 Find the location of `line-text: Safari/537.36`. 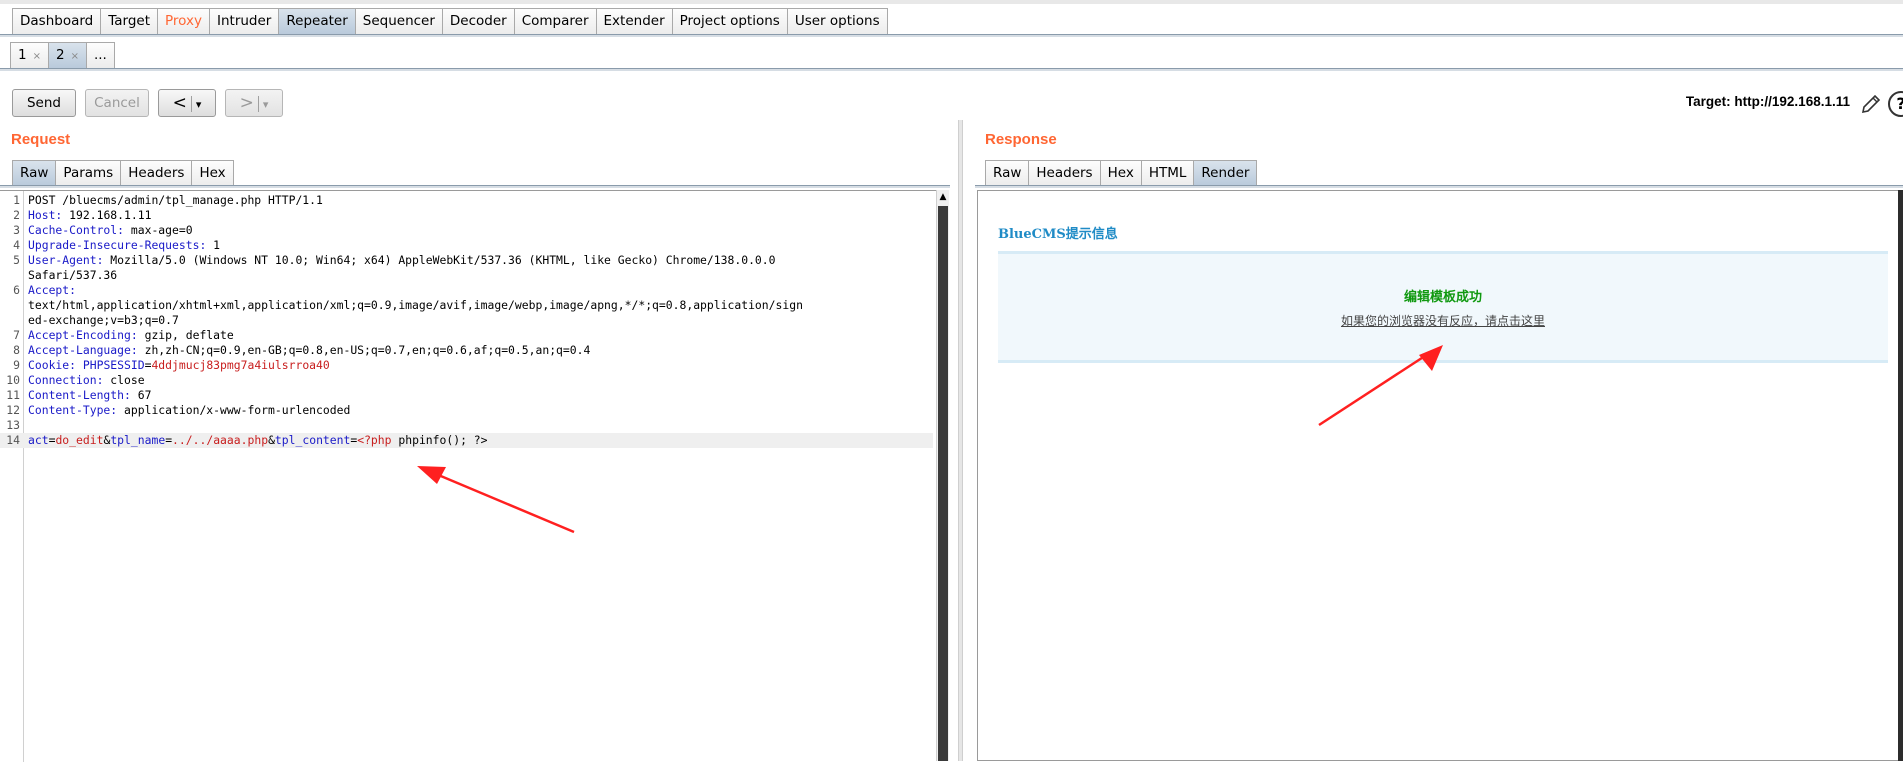

line-text: Safari/537.36 is located at coordinates (70, 275).